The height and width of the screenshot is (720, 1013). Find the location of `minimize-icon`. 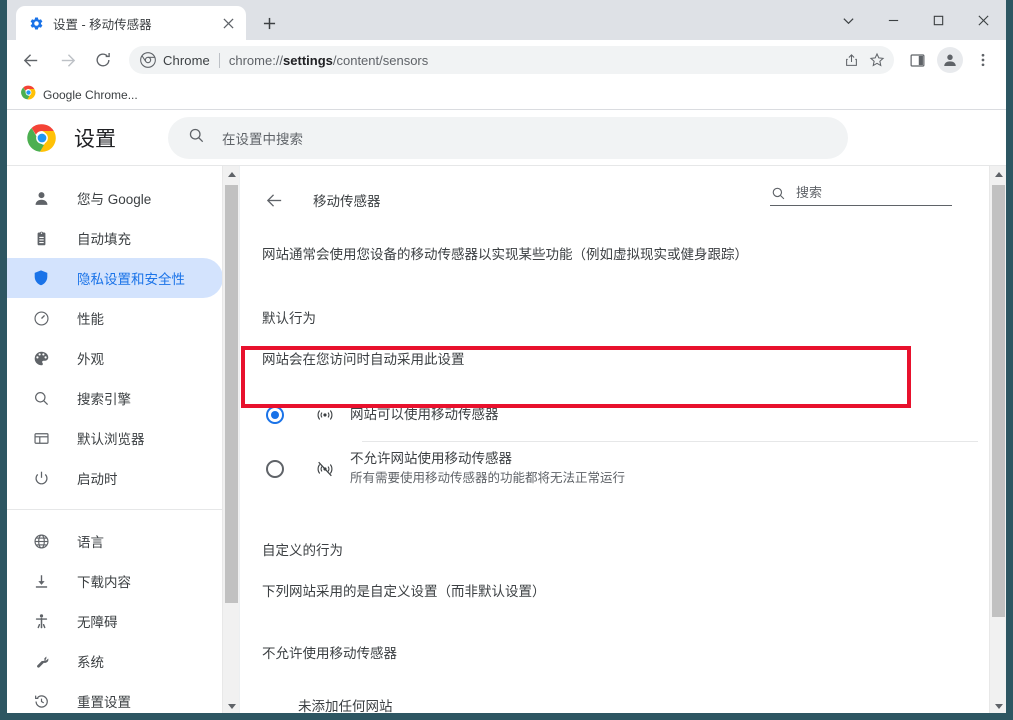

minimize-icon is located at coordinates (893, 20).